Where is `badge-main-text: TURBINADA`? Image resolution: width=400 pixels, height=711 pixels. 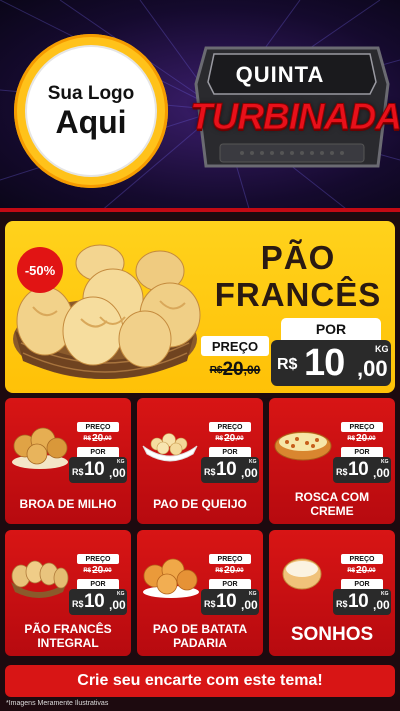 badge-main-text: TURBINADA is located at coordinates (295, 117).